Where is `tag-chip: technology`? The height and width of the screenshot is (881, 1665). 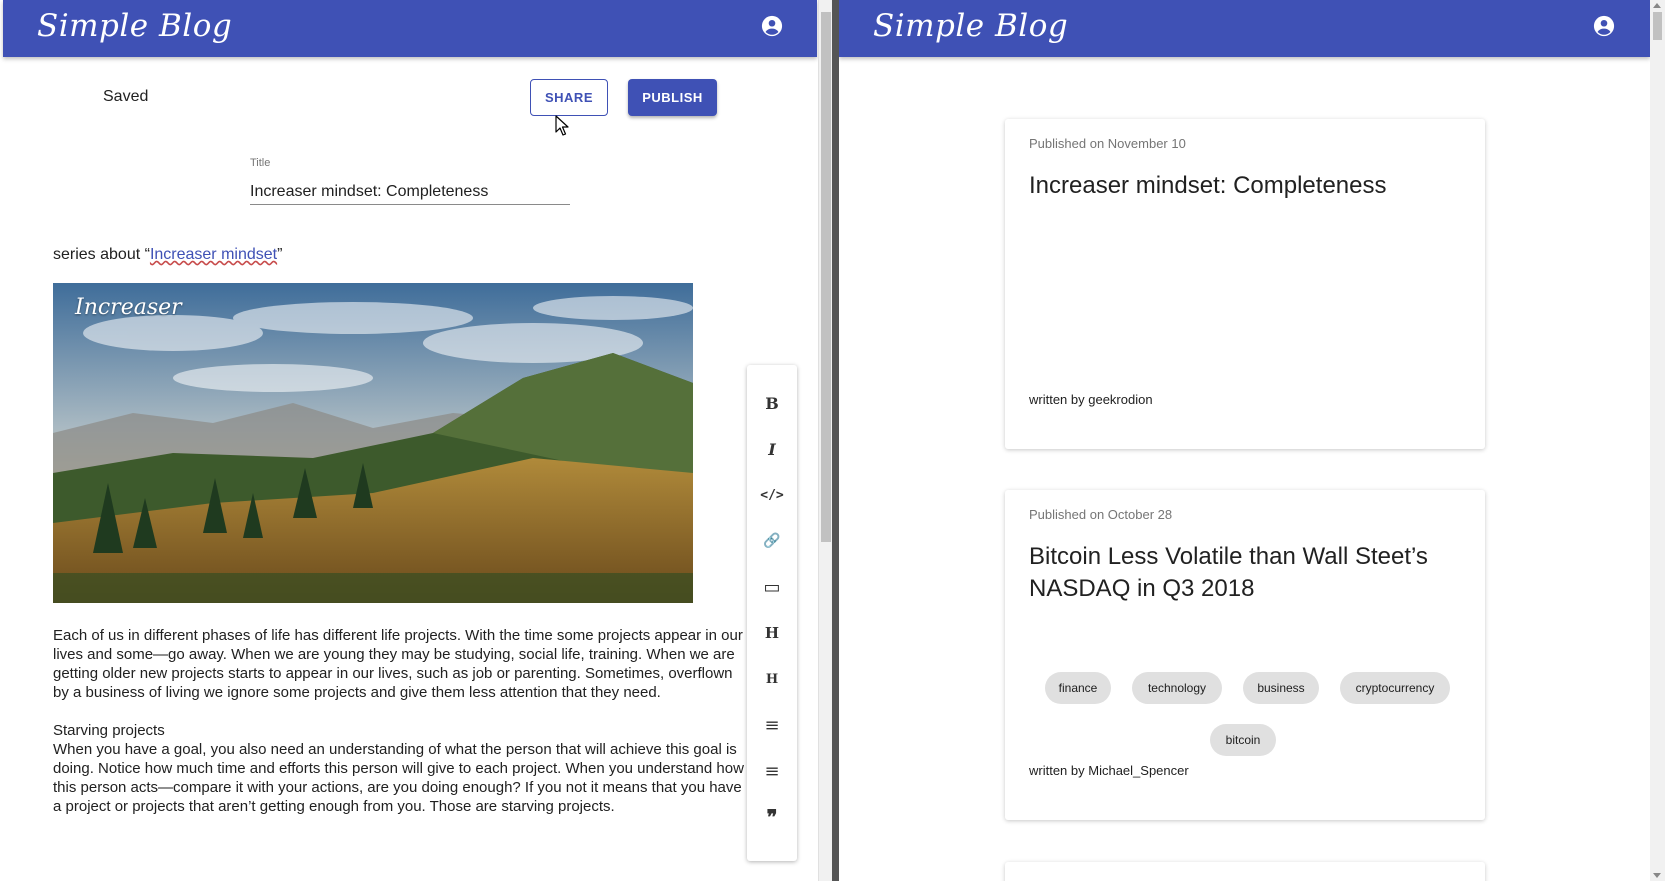 tag-chip: technology is located at coordinates (1177, 688).